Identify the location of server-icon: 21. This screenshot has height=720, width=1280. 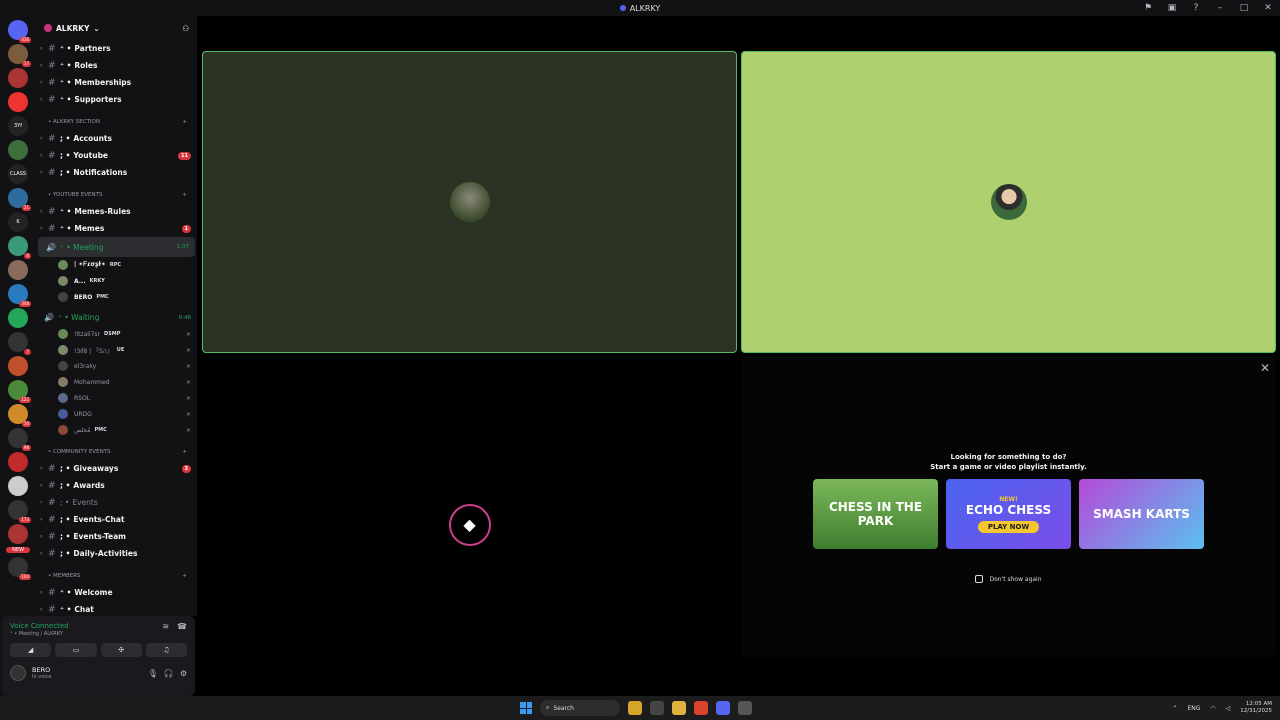
(19, 199).